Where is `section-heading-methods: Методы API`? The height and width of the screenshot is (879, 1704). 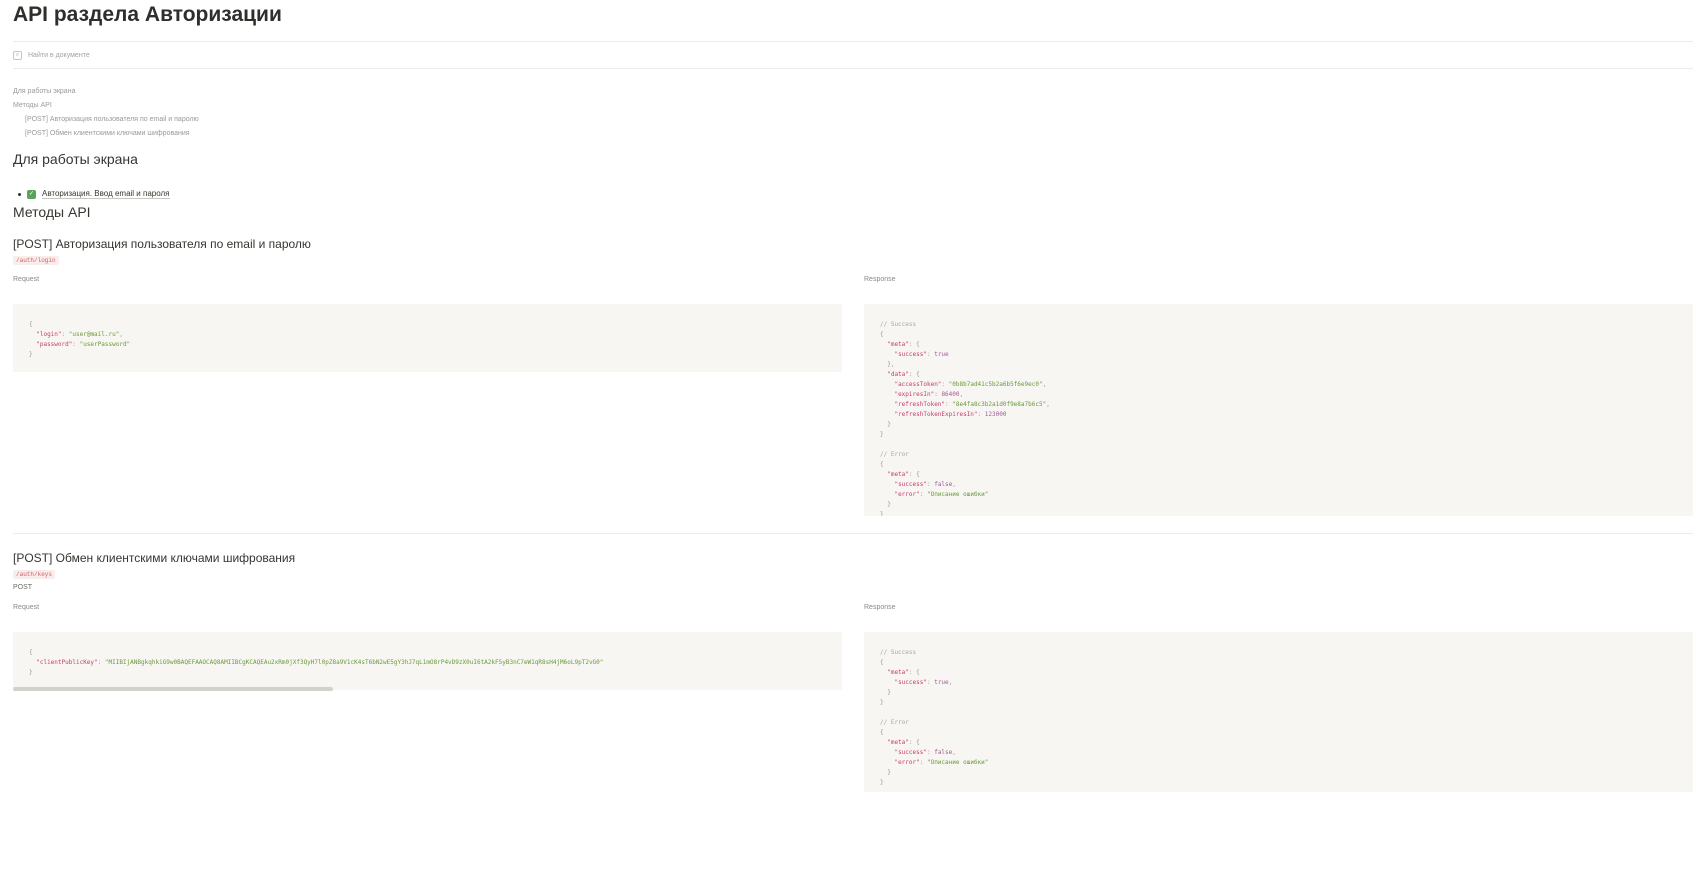 section-heading-methods: Методы API is located at coordinates (52, 212).